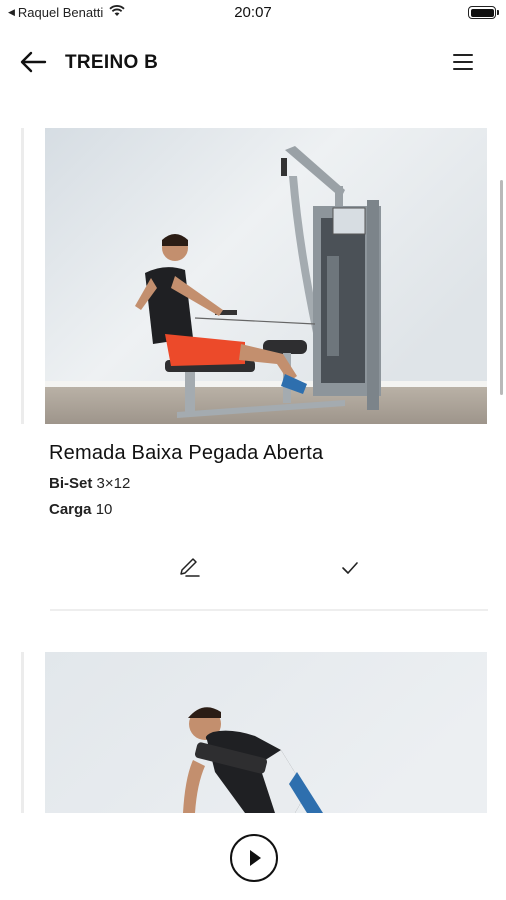 This screenshot has width=506, height=900. I want to click on edit-button, so click(189, 568).